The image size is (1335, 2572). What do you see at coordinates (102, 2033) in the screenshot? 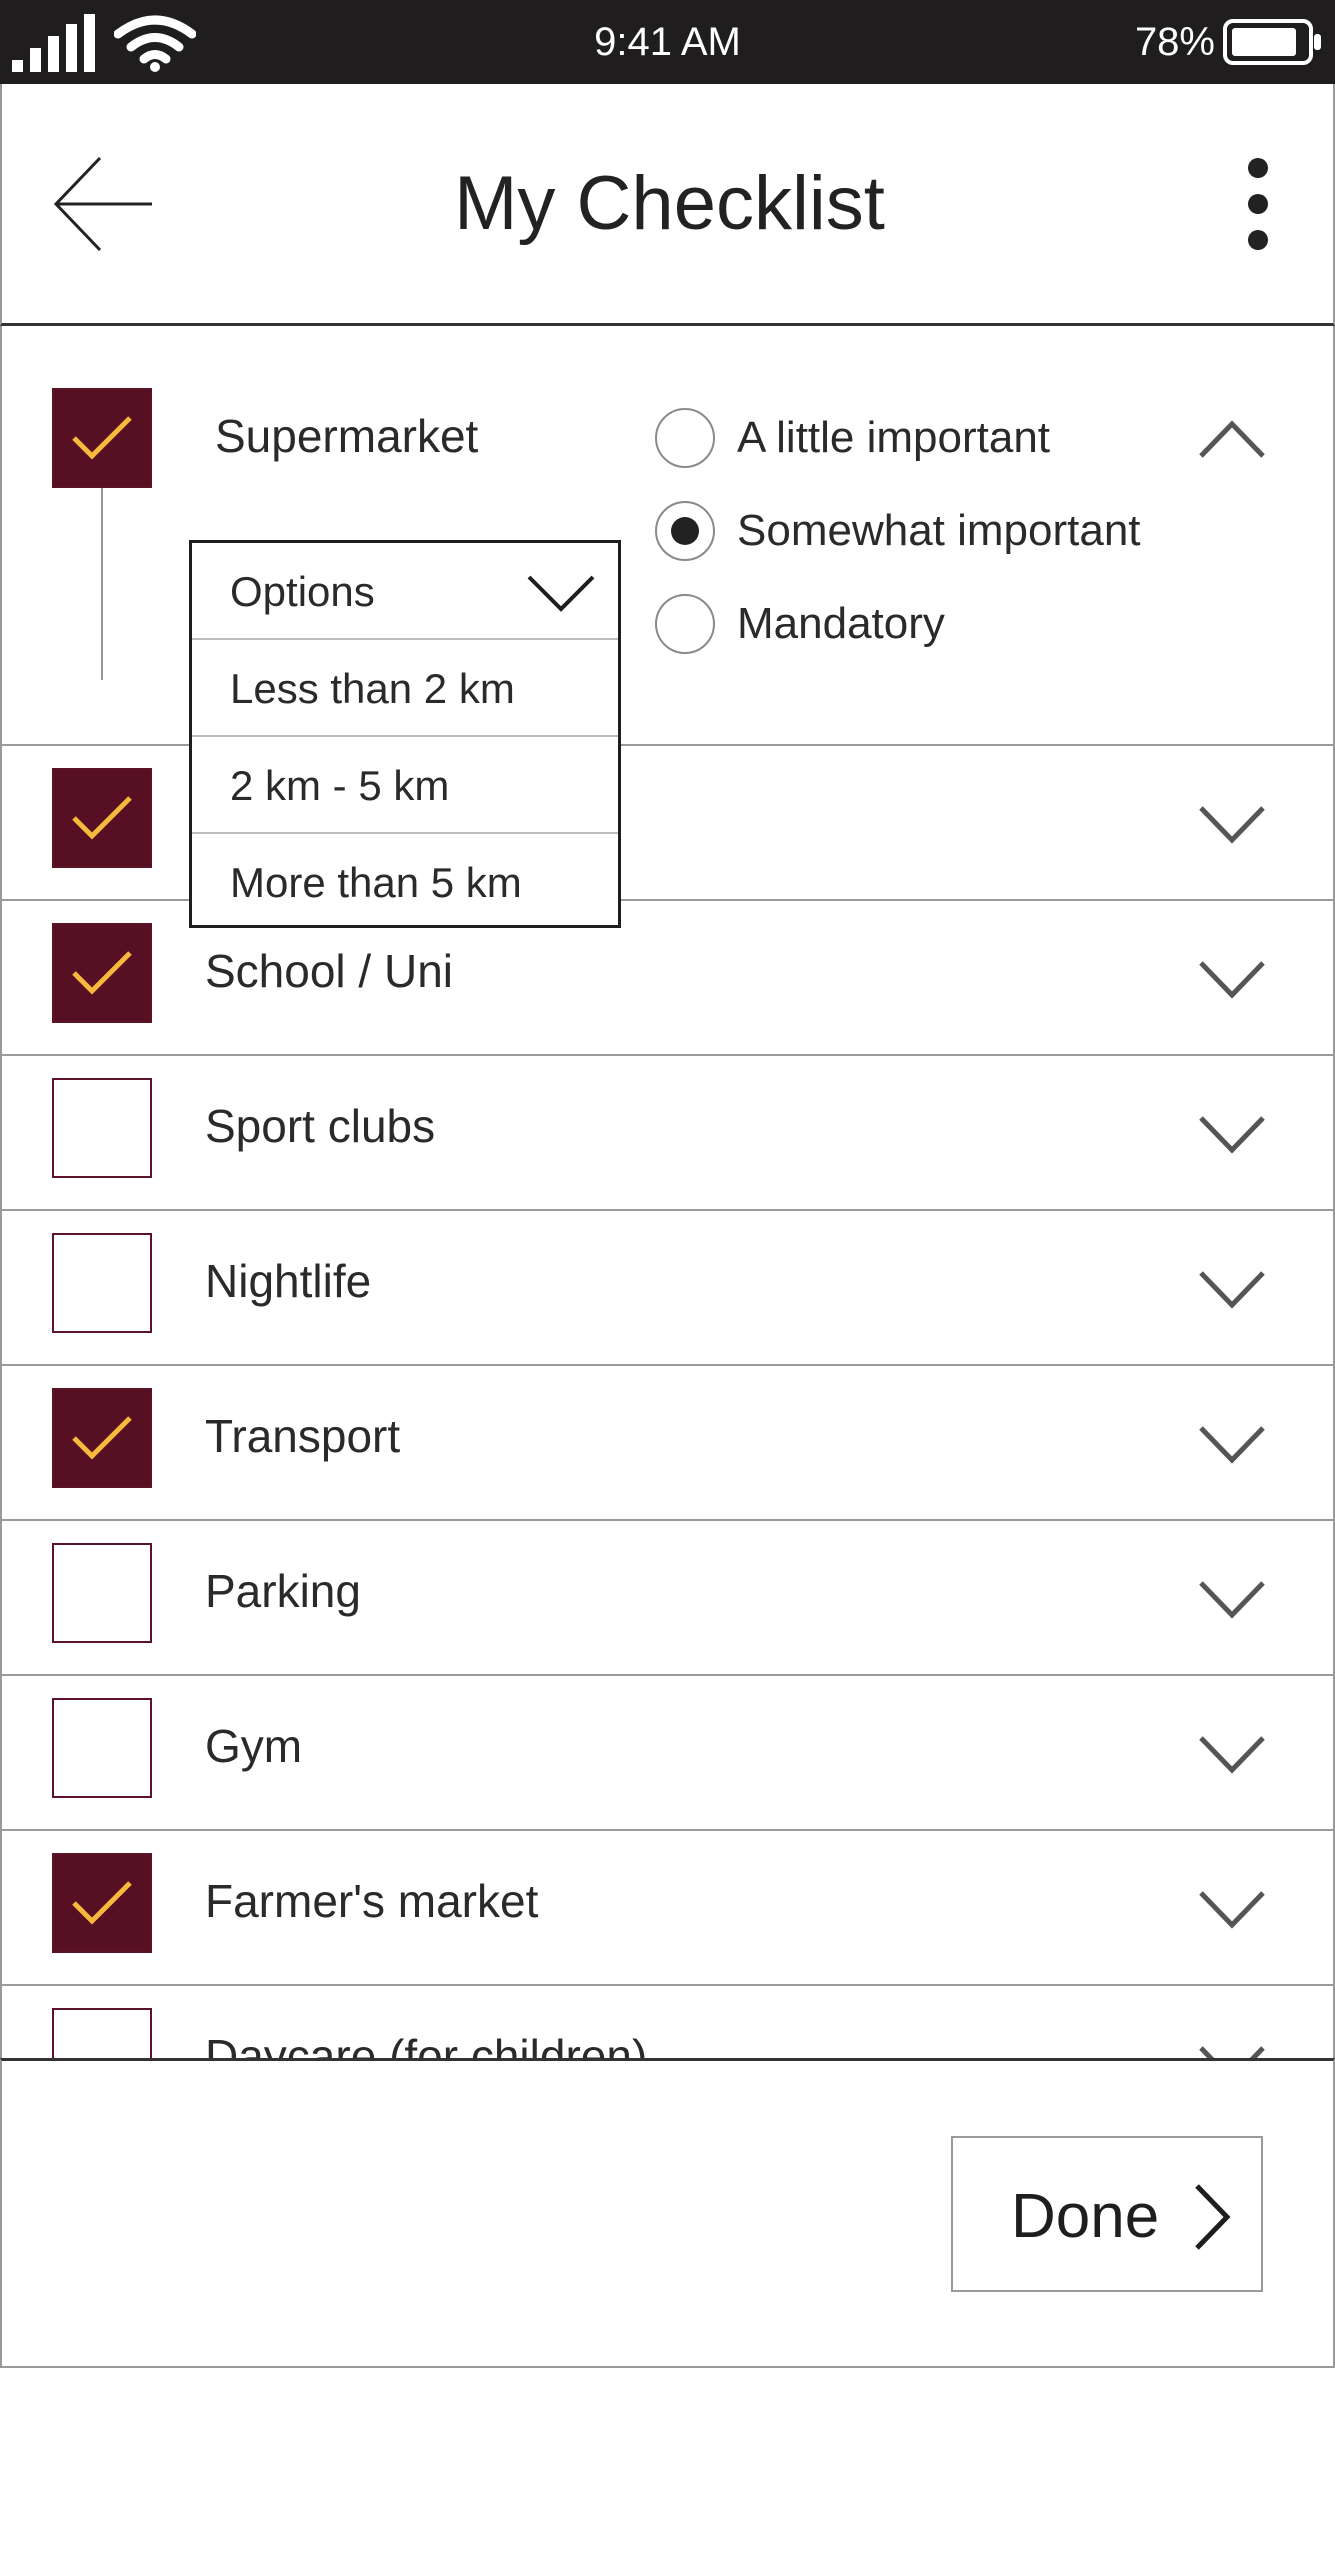
I see `checkbox-daycare` at bounding box center [102, 2033].